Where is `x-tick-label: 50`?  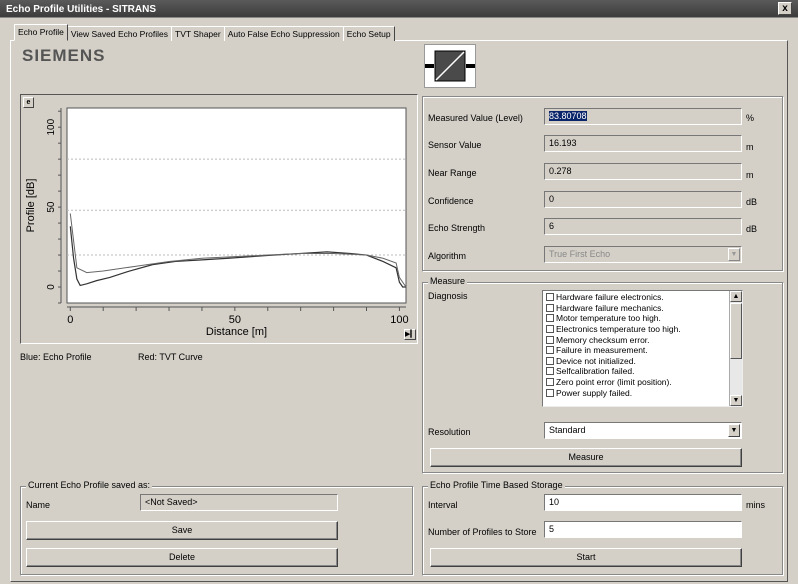 x-tick-label: 50 is located at coordinates (235, 320).